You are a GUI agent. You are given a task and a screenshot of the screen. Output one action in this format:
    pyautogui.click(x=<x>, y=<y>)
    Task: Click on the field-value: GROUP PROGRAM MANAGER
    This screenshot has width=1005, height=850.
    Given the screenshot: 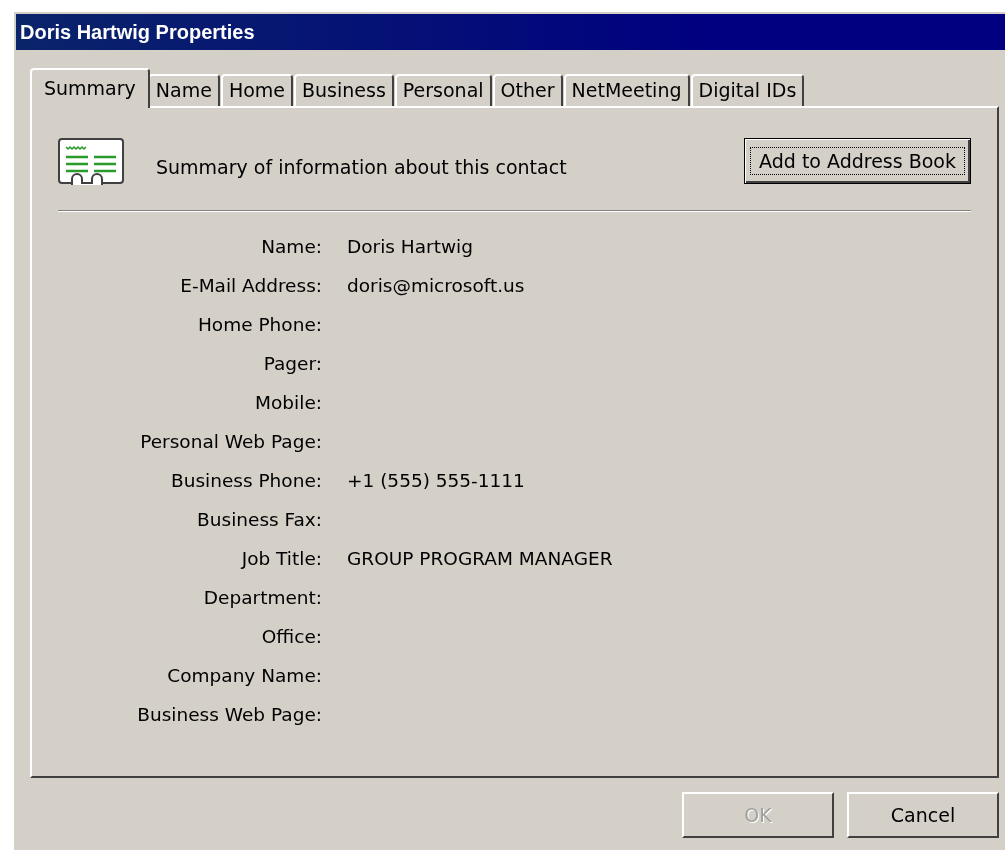 What is the action you would take?
    pyautogui.click(x=480, y=559)
    